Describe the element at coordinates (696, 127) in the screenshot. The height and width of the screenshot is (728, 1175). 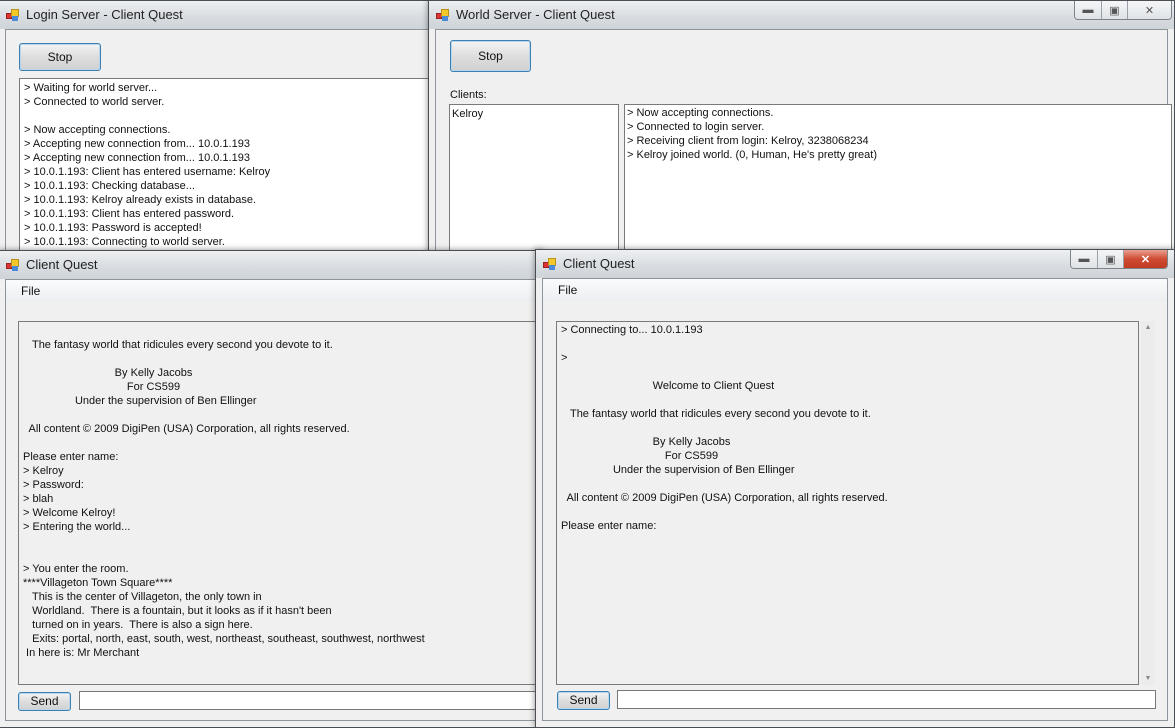
I see `log-line: > Connected to login server.` at that location.